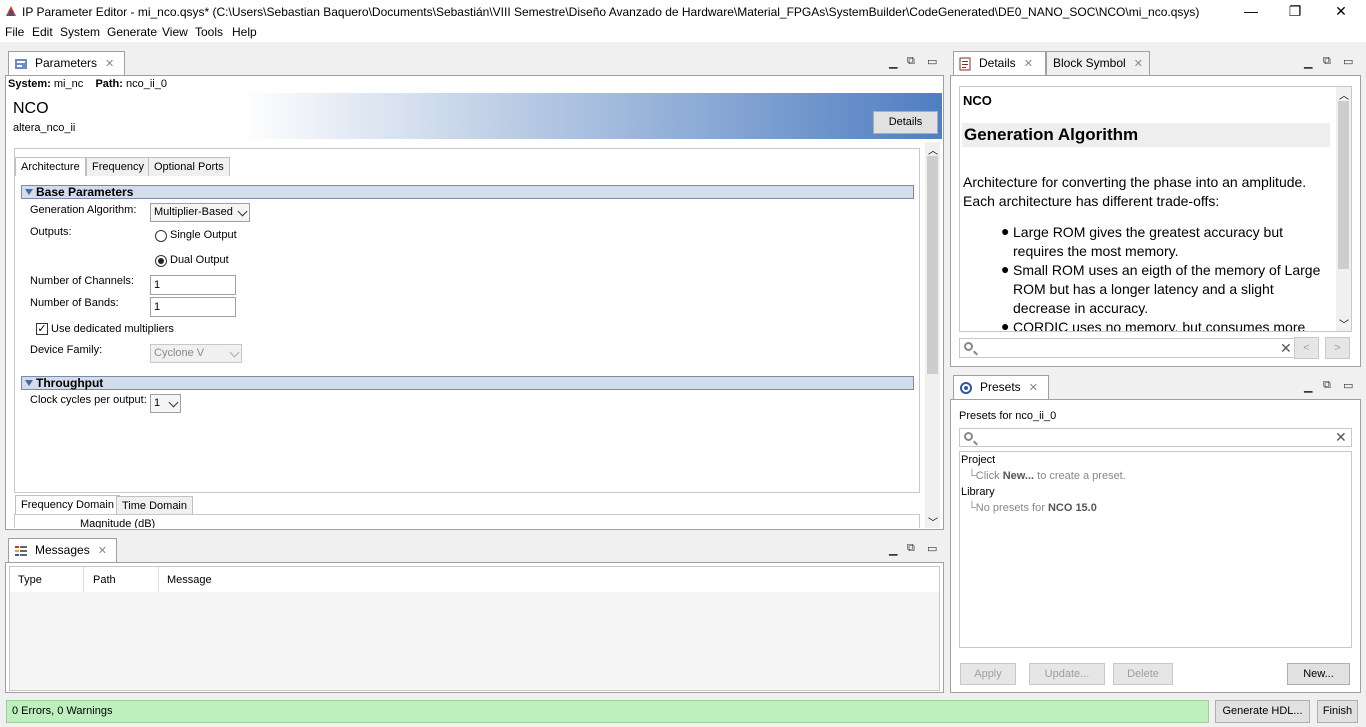 This screenshot has height=727, width=1366. Describe the element at coordinates (189, 580) in the screenshot. I see `col-message: Message` at that location.